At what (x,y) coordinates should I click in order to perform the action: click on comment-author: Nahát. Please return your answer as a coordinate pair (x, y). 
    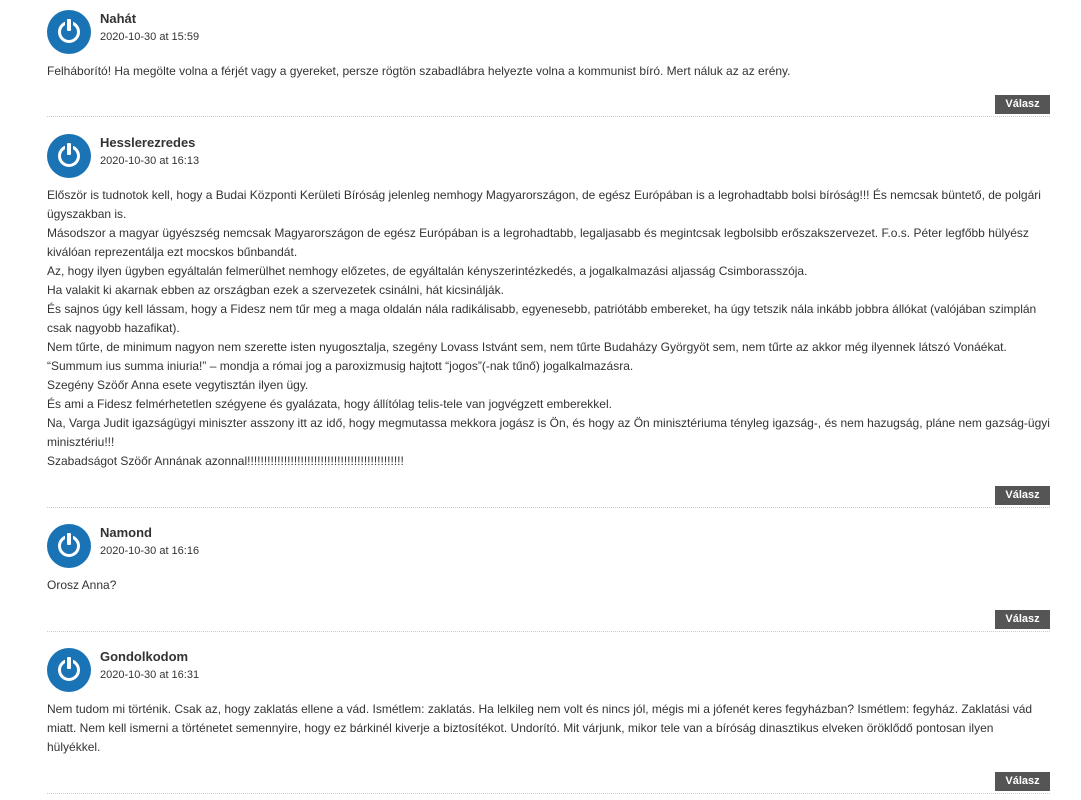
    Looking at the image, I should click on (118, 18).